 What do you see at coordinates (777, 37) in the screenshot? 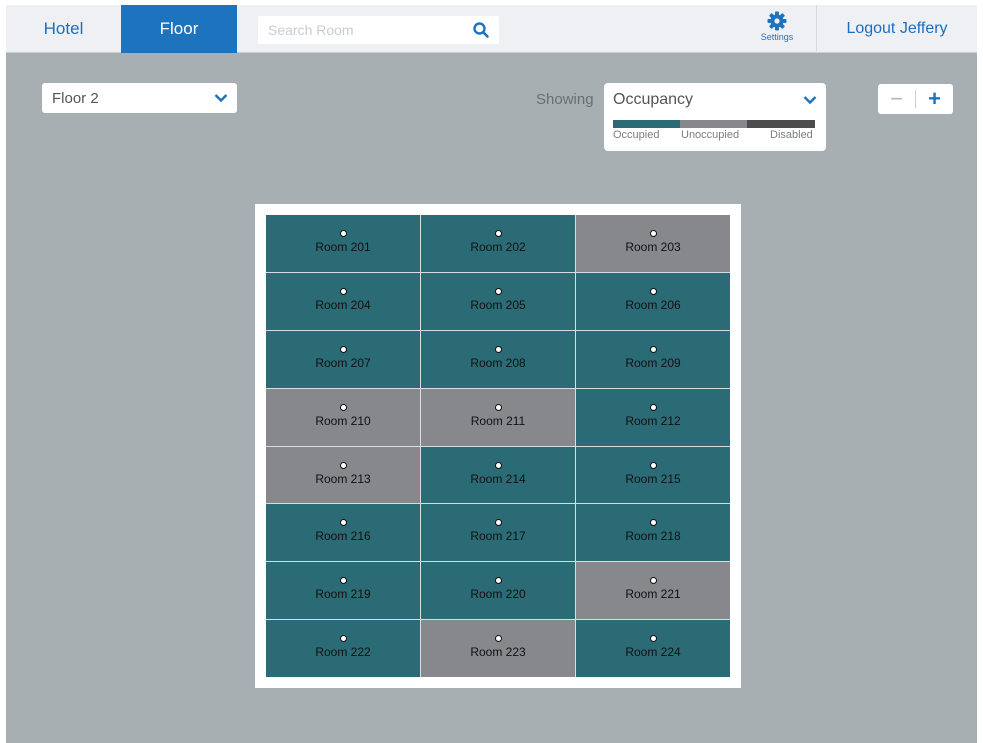
I see `settings-label: Settings` at bounding box center [777, 37].